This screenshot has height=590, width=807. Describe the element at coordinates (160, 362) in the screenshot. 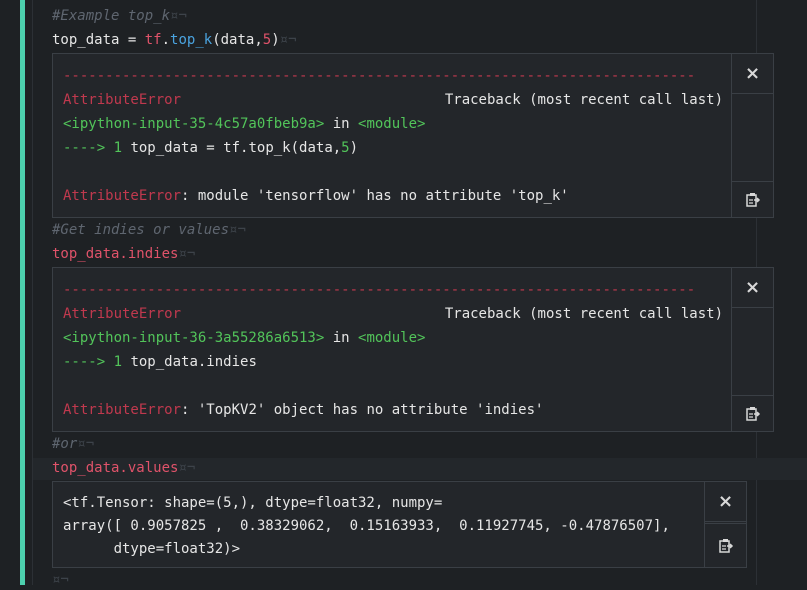

I see `traceback-source-line: ----> 1 top_data.indies` at that location.